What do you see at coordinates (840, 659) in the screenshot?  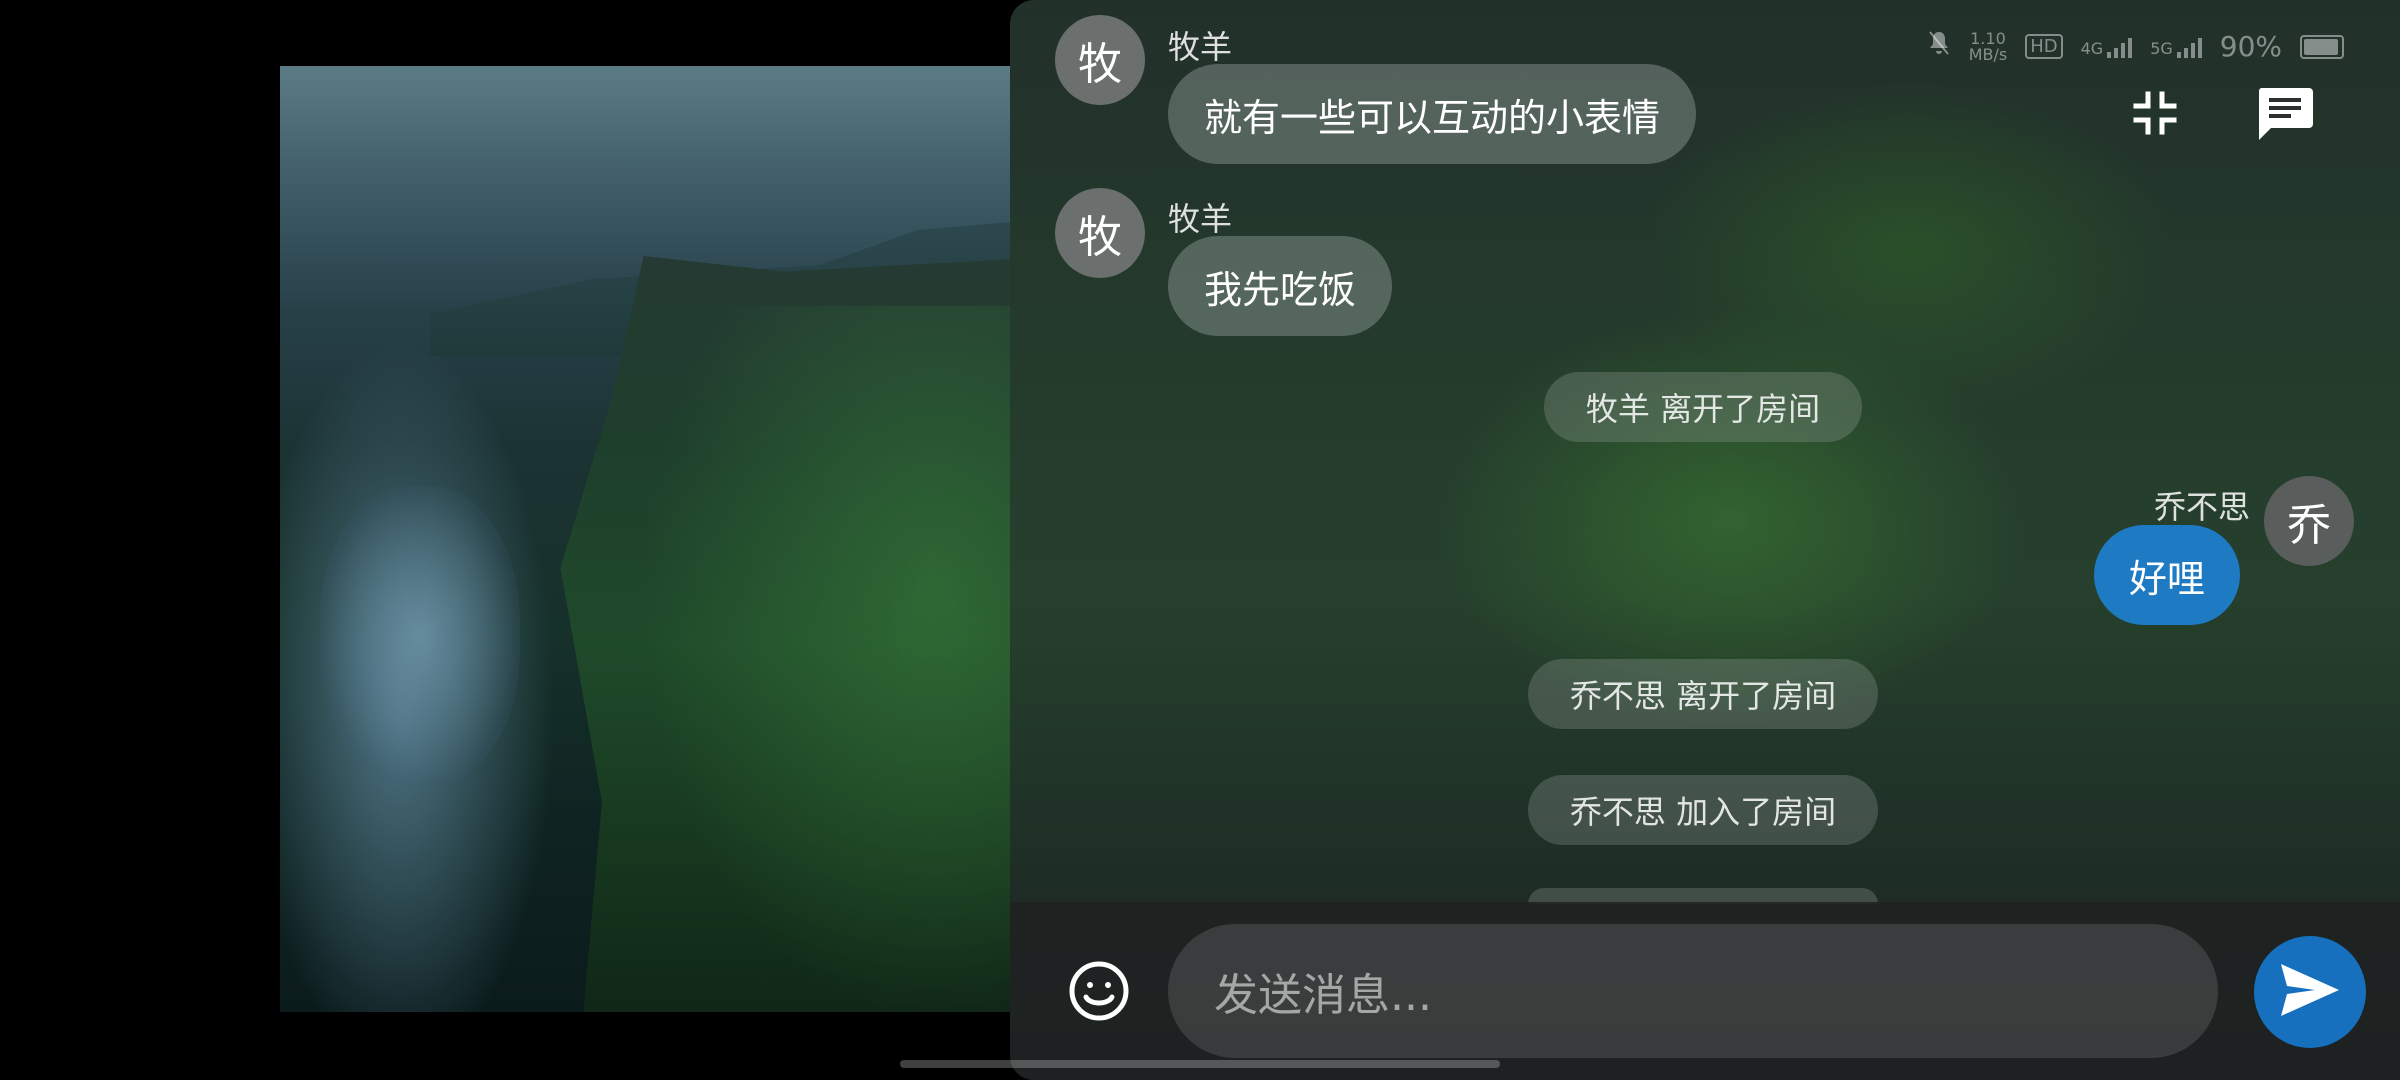 I see `video-frame-grass` at bounding box center [840, 659].